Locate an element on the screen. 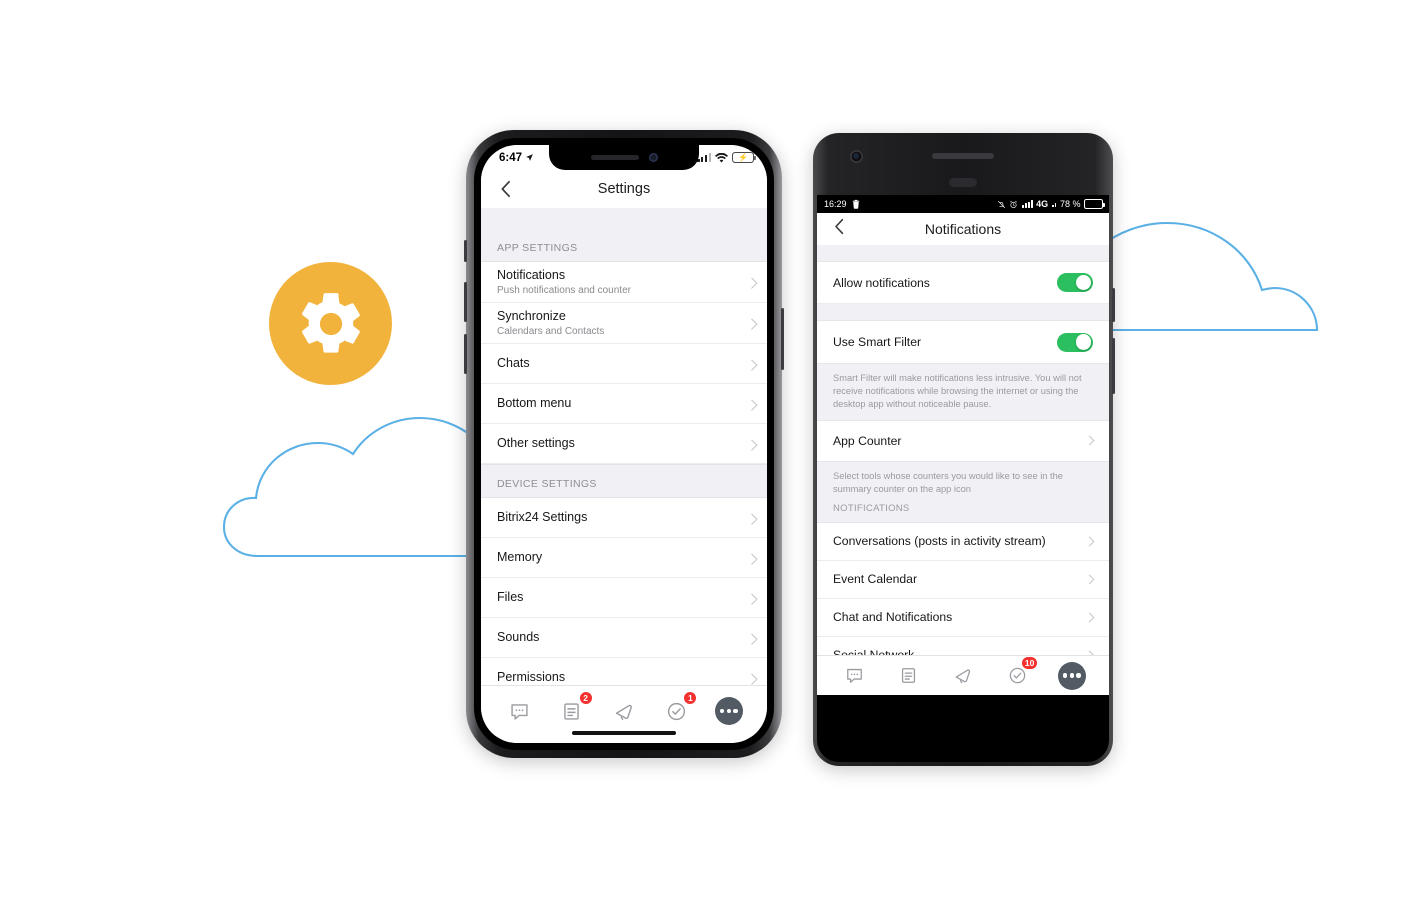  status-time-group: 6:47 is located at coordinates (516, 158).